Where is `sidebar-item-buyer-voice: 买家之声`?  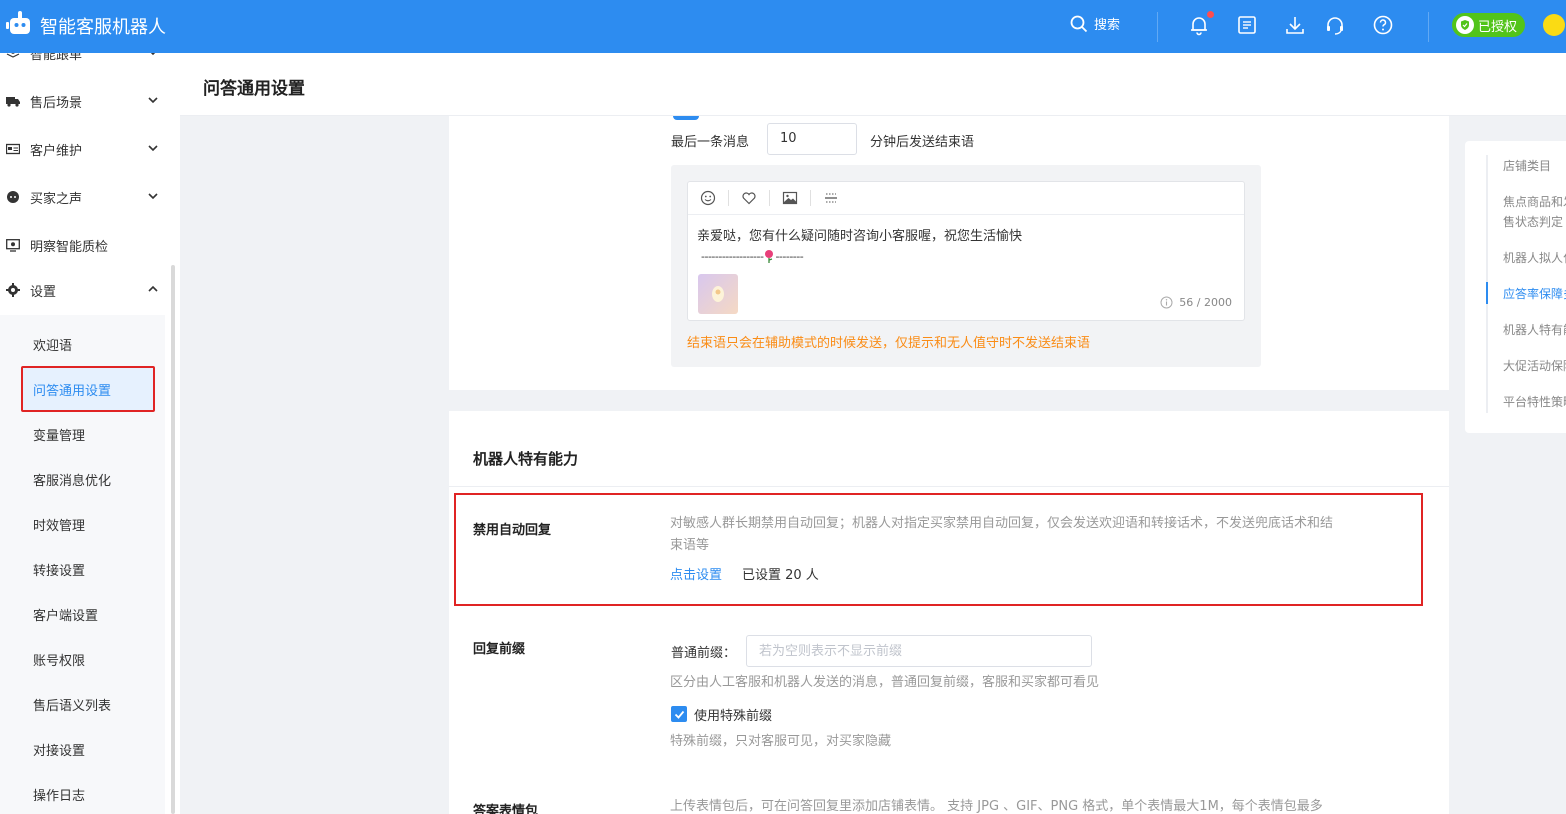
sidebar-item-buyer-voice: 买家之声 is located at coordinates (85, 197).